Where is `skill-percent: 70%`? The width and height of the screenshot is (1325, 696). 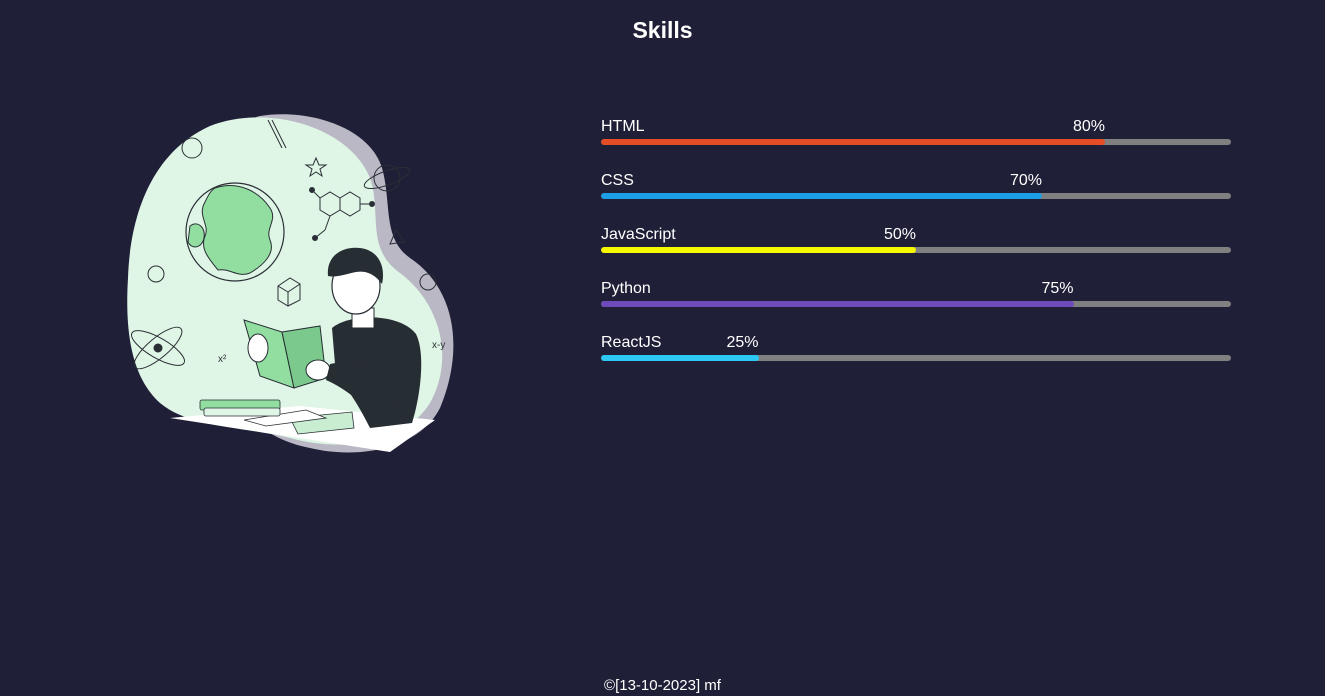
skill-percent: 70% is located at coordinates (1025, 180).